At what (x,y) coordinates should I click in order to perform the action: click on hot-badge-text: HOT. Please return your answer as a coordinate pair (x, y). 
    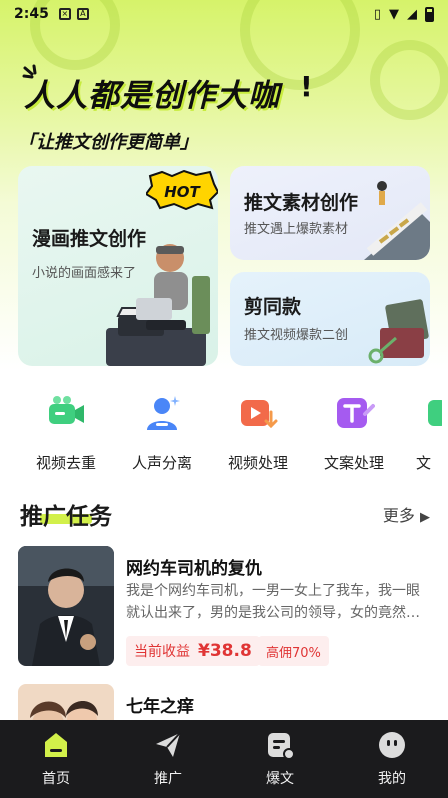
    Looking at the image, I should click on (182, 192).